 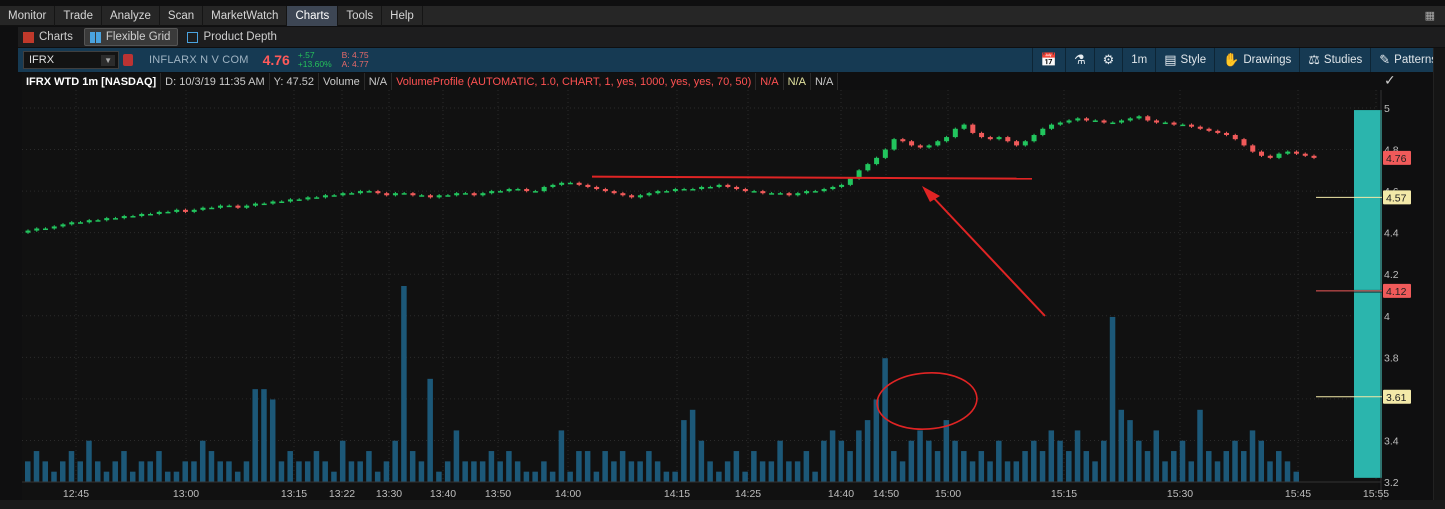 I want to click on x-tick-label: 13:50, so click(x=498, y=494).